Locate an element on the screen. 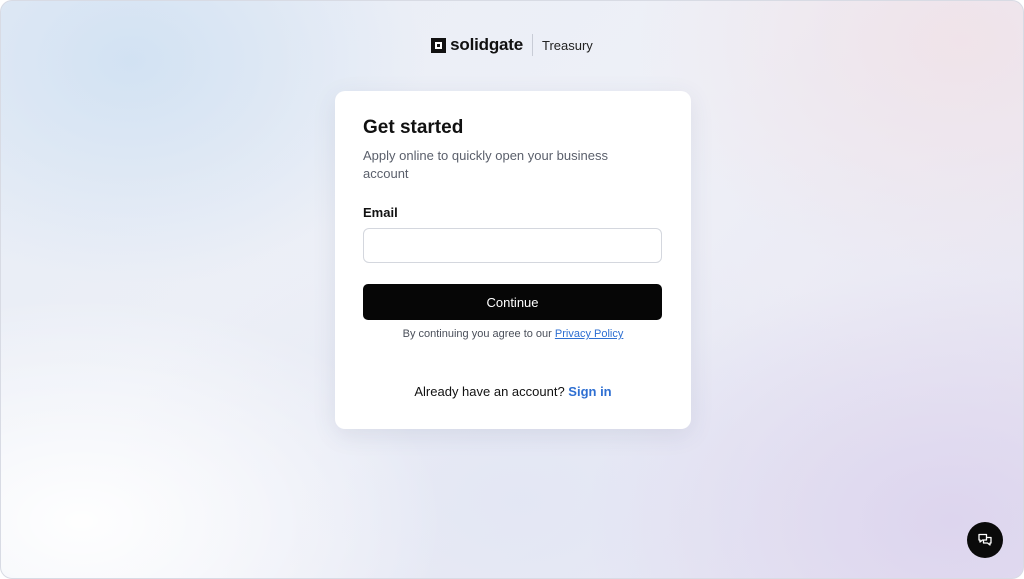  chat-icon is located at coordinates (985, 539).